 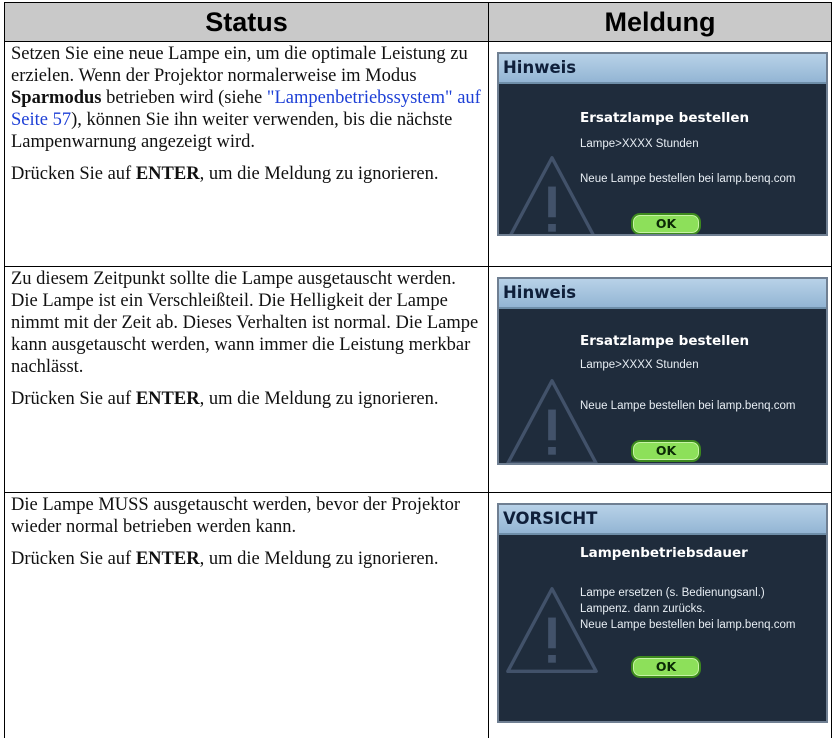 What do you see at coordinates (246, 22) in the screenshot?
I see `status-column-header: Status` at bounding box center [246, 22].